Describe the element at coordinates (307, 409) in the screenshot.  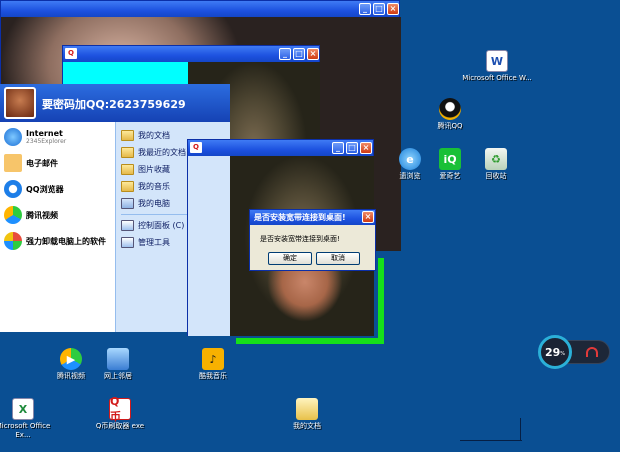
I see `my-documents-icon` at that location.